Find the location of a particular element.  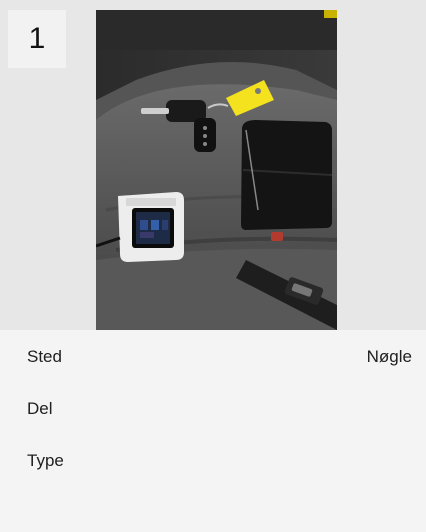

field-row-sted: Sted Nøgle is located at coordinates (219, 357).